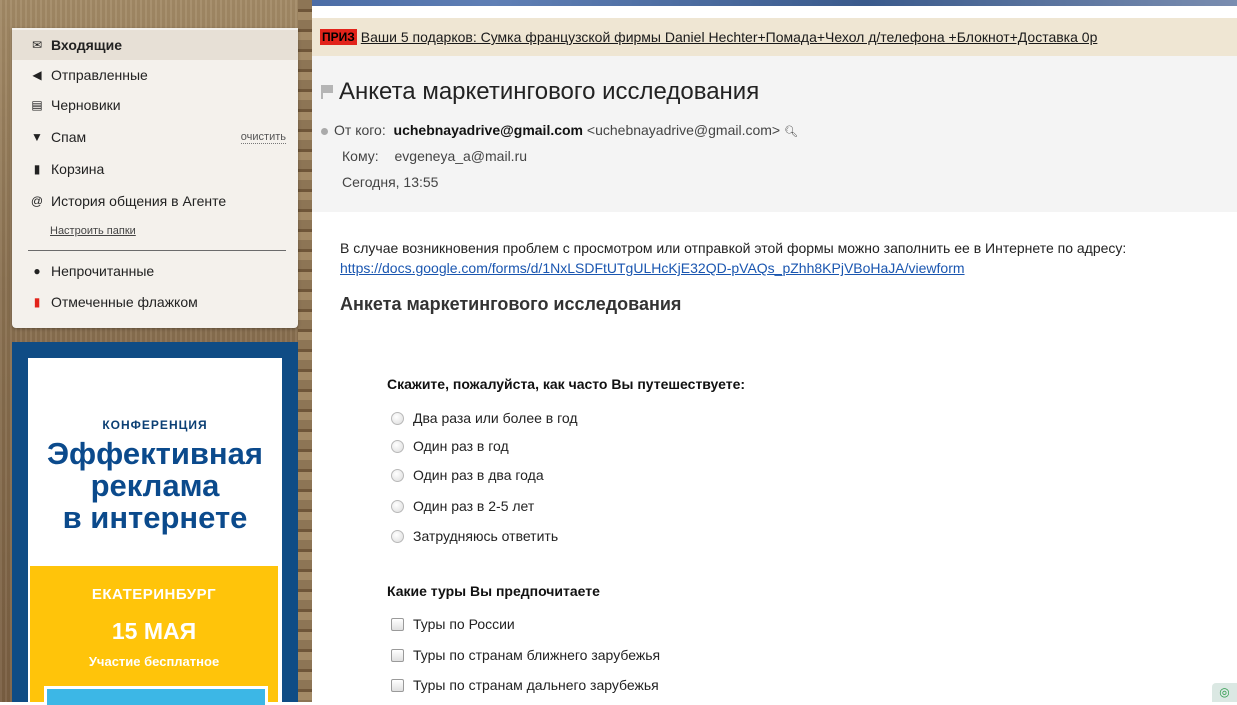  What do you see at coordinates (478, 475) in the screenshot?
I see `option-label: Один раз в два года` at bounding box center [478, 475].